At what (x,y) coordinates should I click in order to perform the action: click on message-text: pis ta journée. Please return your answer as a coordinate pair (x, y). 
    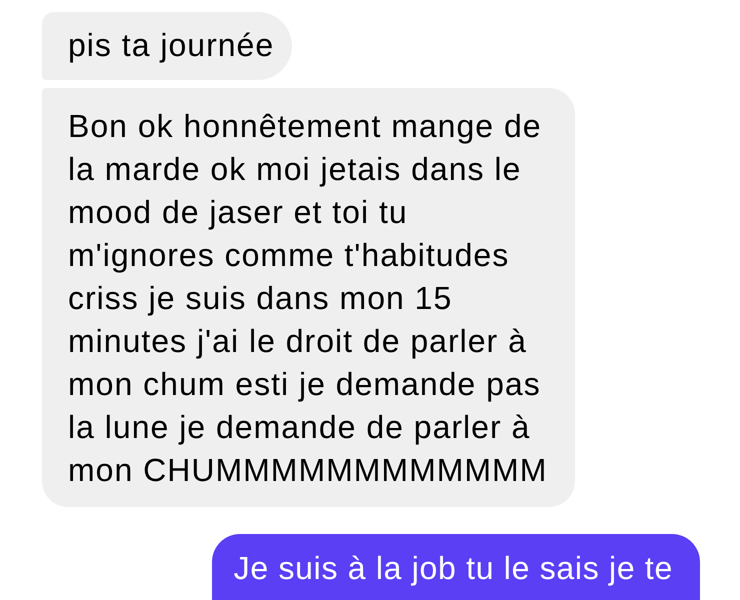
    Looking at the image, I should click on (171, 45).